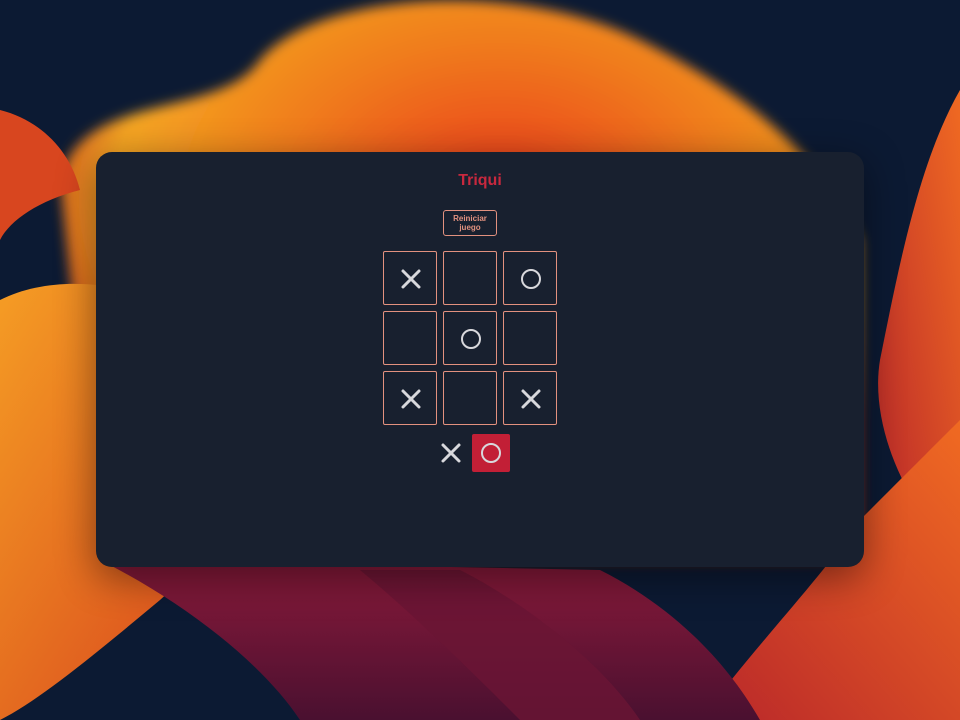 This screenshot has height=720, width=960. Describe the element at coordinates (471, 453) in the screenshot. I see `turn-indicator` at that location.